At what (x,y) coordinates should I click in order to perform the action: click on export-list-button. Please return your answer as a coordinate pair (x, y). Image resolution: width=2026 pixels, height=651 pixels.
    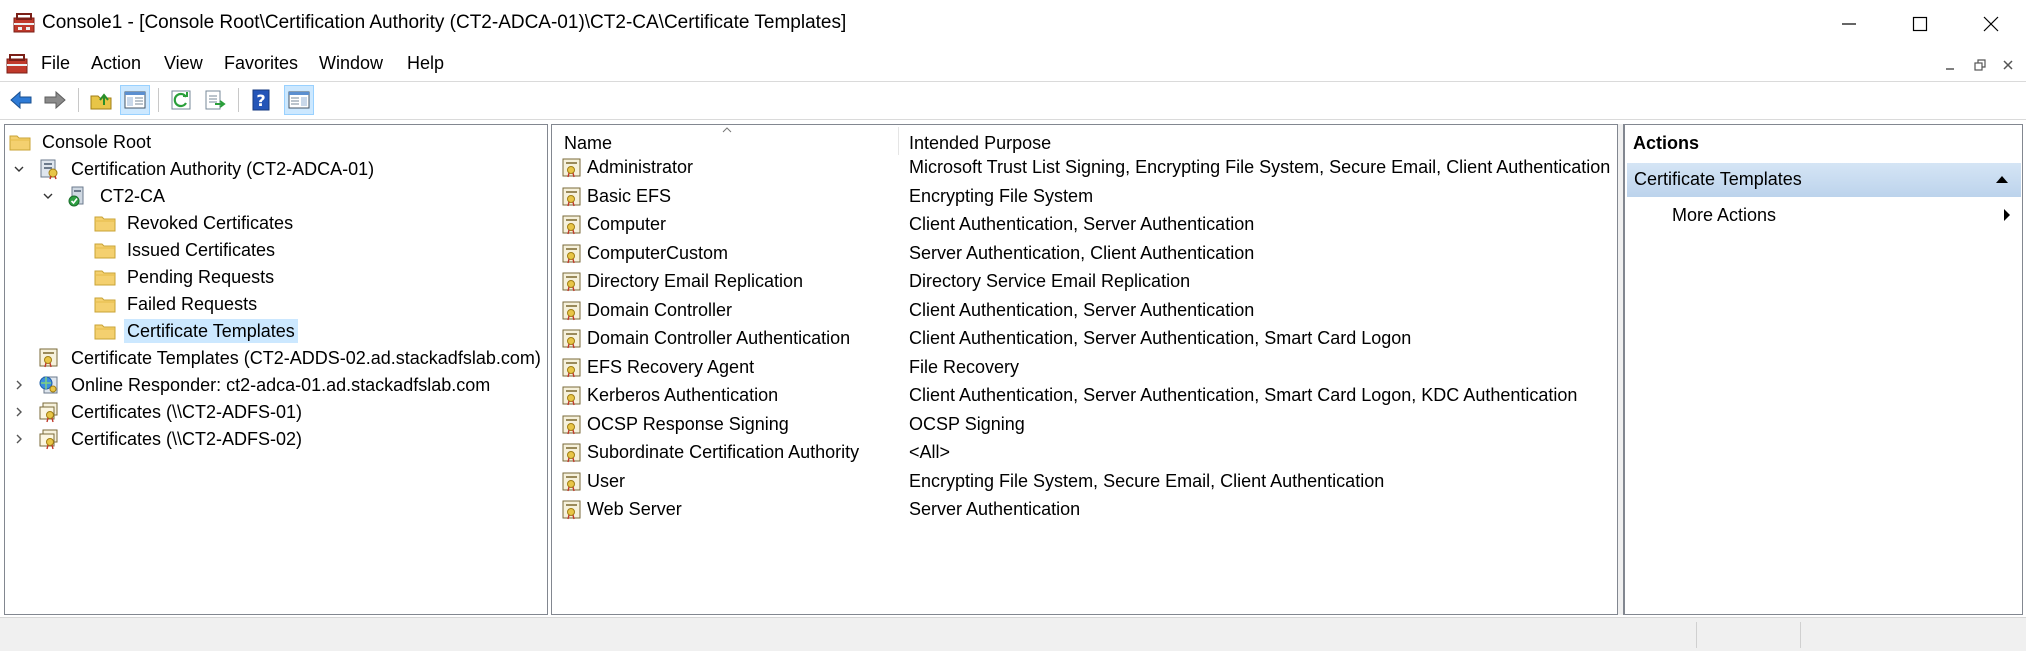
    Looking at the image, I should click on (215, 100).